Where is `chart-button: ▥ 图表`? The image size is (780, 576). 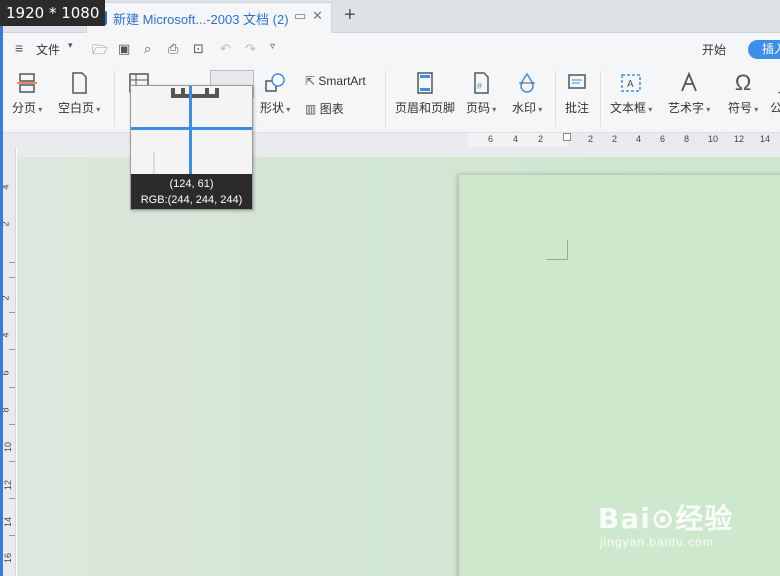 chart-button: ▥ 图表 is located at coordinates (324, 108).